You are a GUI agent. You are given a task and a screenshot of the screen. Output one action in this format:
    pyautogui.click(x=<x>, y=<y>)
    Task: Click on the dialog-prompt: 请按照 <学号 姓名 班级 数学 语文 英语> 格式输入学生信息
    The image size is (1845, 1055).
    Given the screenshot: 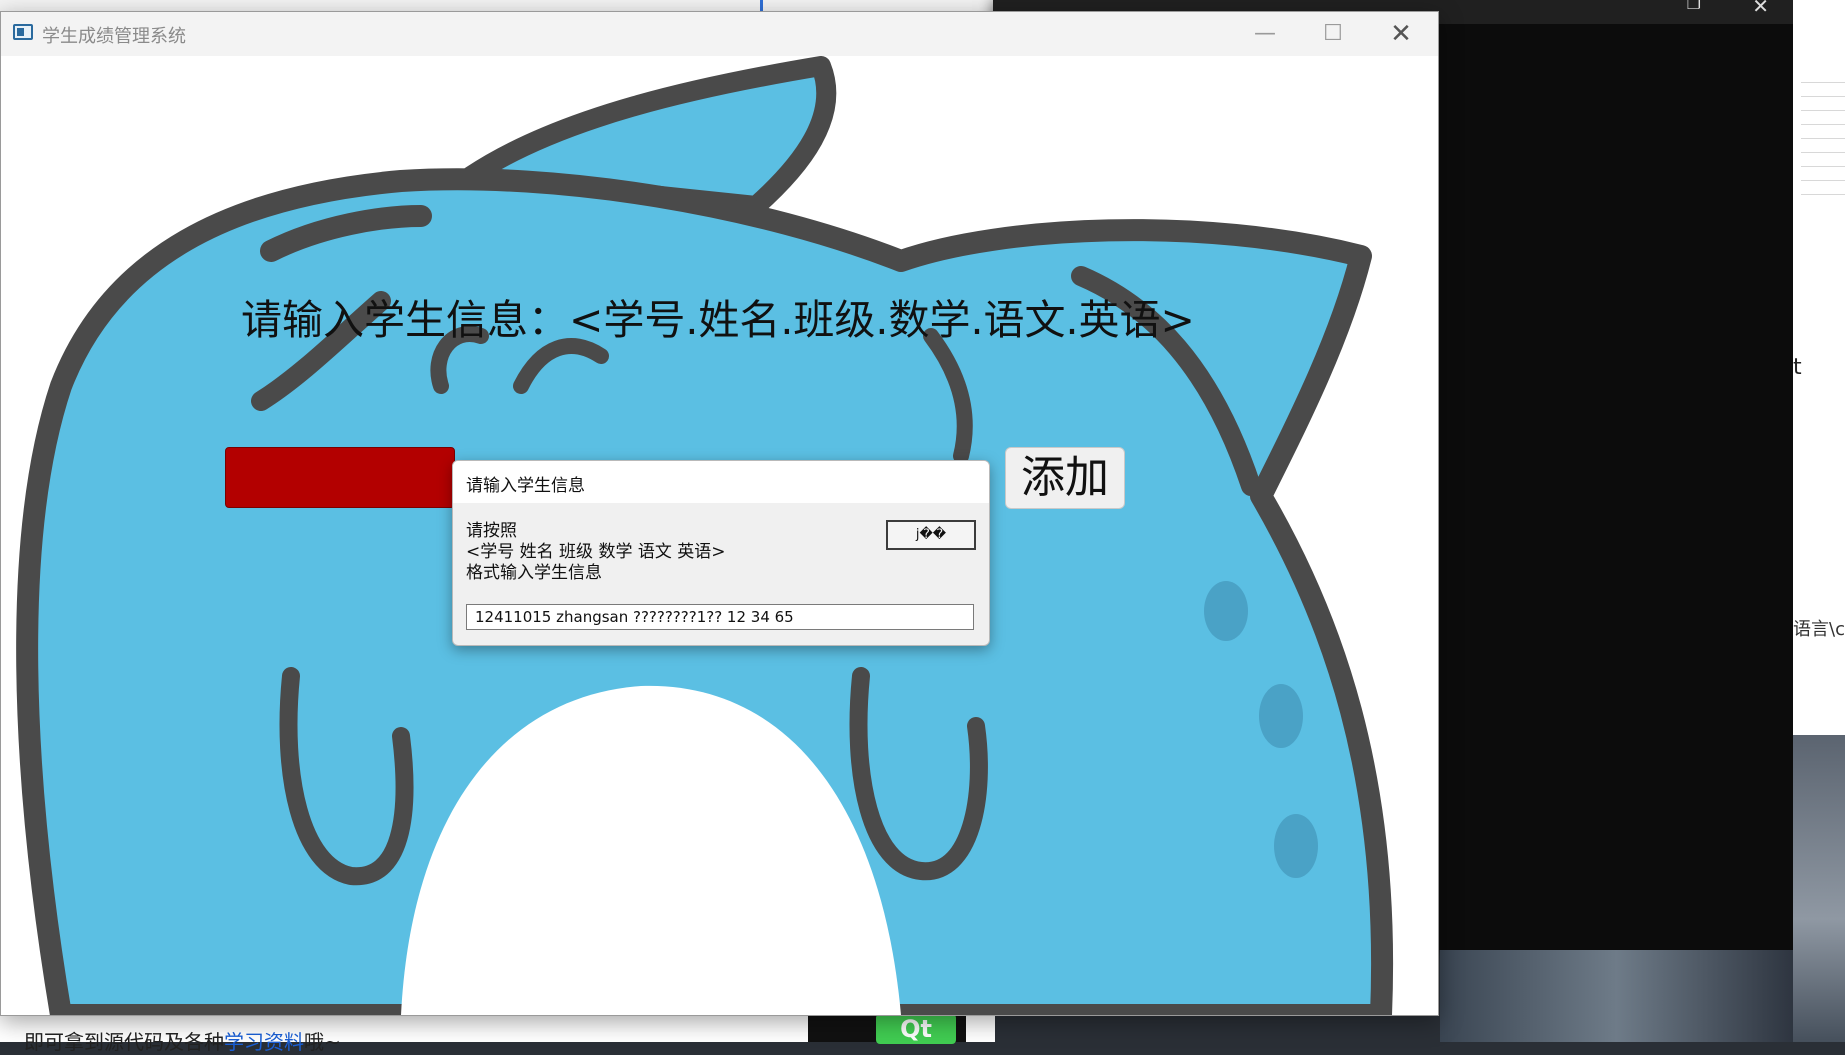 What is the action you would take?
    pyautogui.click(x=596, y=552)
    